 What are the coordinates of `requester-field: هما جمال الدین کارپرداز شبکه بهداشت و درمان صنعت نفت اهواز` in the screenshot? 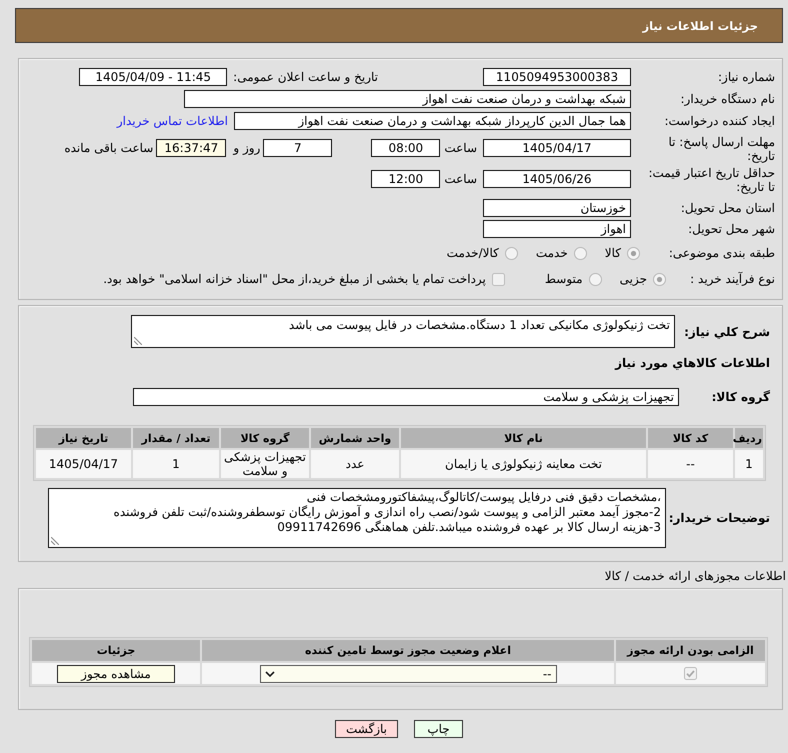 It's located at (432, 121).